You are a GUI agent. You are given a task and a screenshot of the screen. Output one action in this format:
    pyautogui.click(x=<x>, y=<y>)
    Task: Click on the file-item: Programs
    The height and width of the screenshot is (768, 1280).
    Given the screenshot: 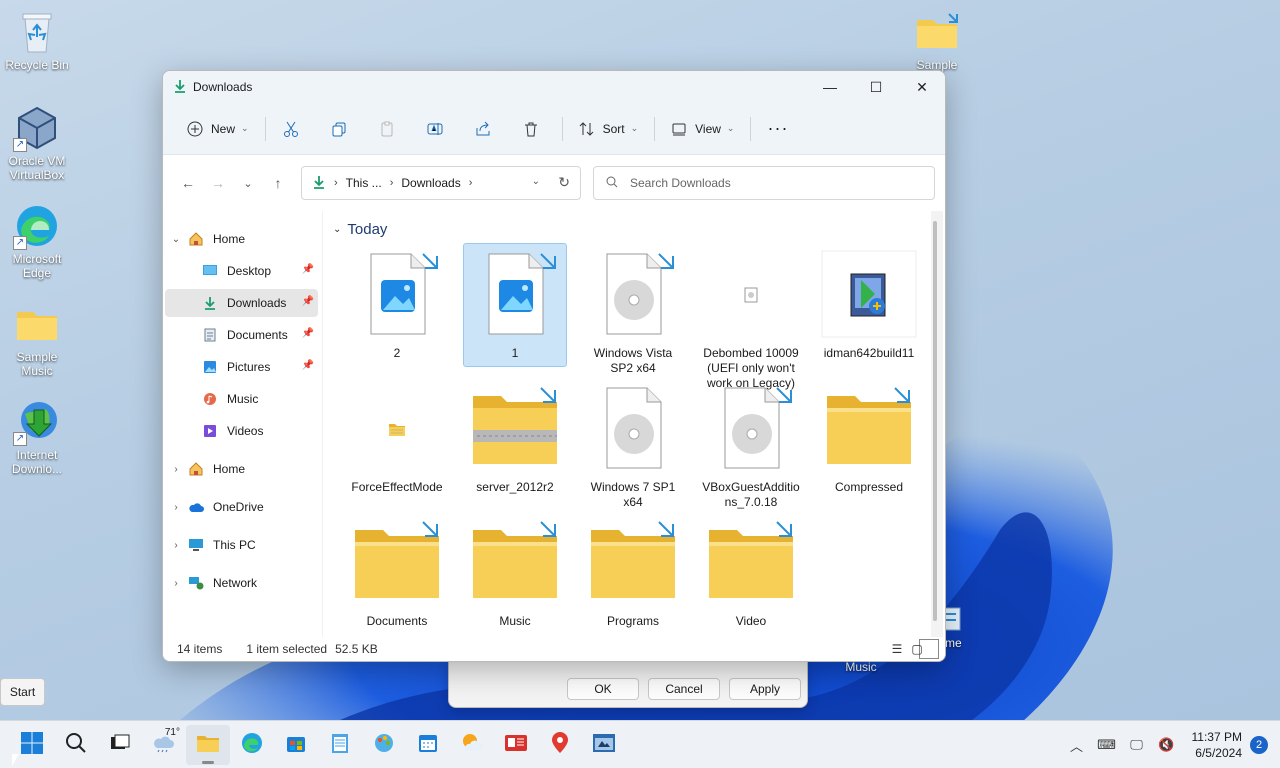 What is the action you would take?
    pyautogui.click(x=633, y=572)
    